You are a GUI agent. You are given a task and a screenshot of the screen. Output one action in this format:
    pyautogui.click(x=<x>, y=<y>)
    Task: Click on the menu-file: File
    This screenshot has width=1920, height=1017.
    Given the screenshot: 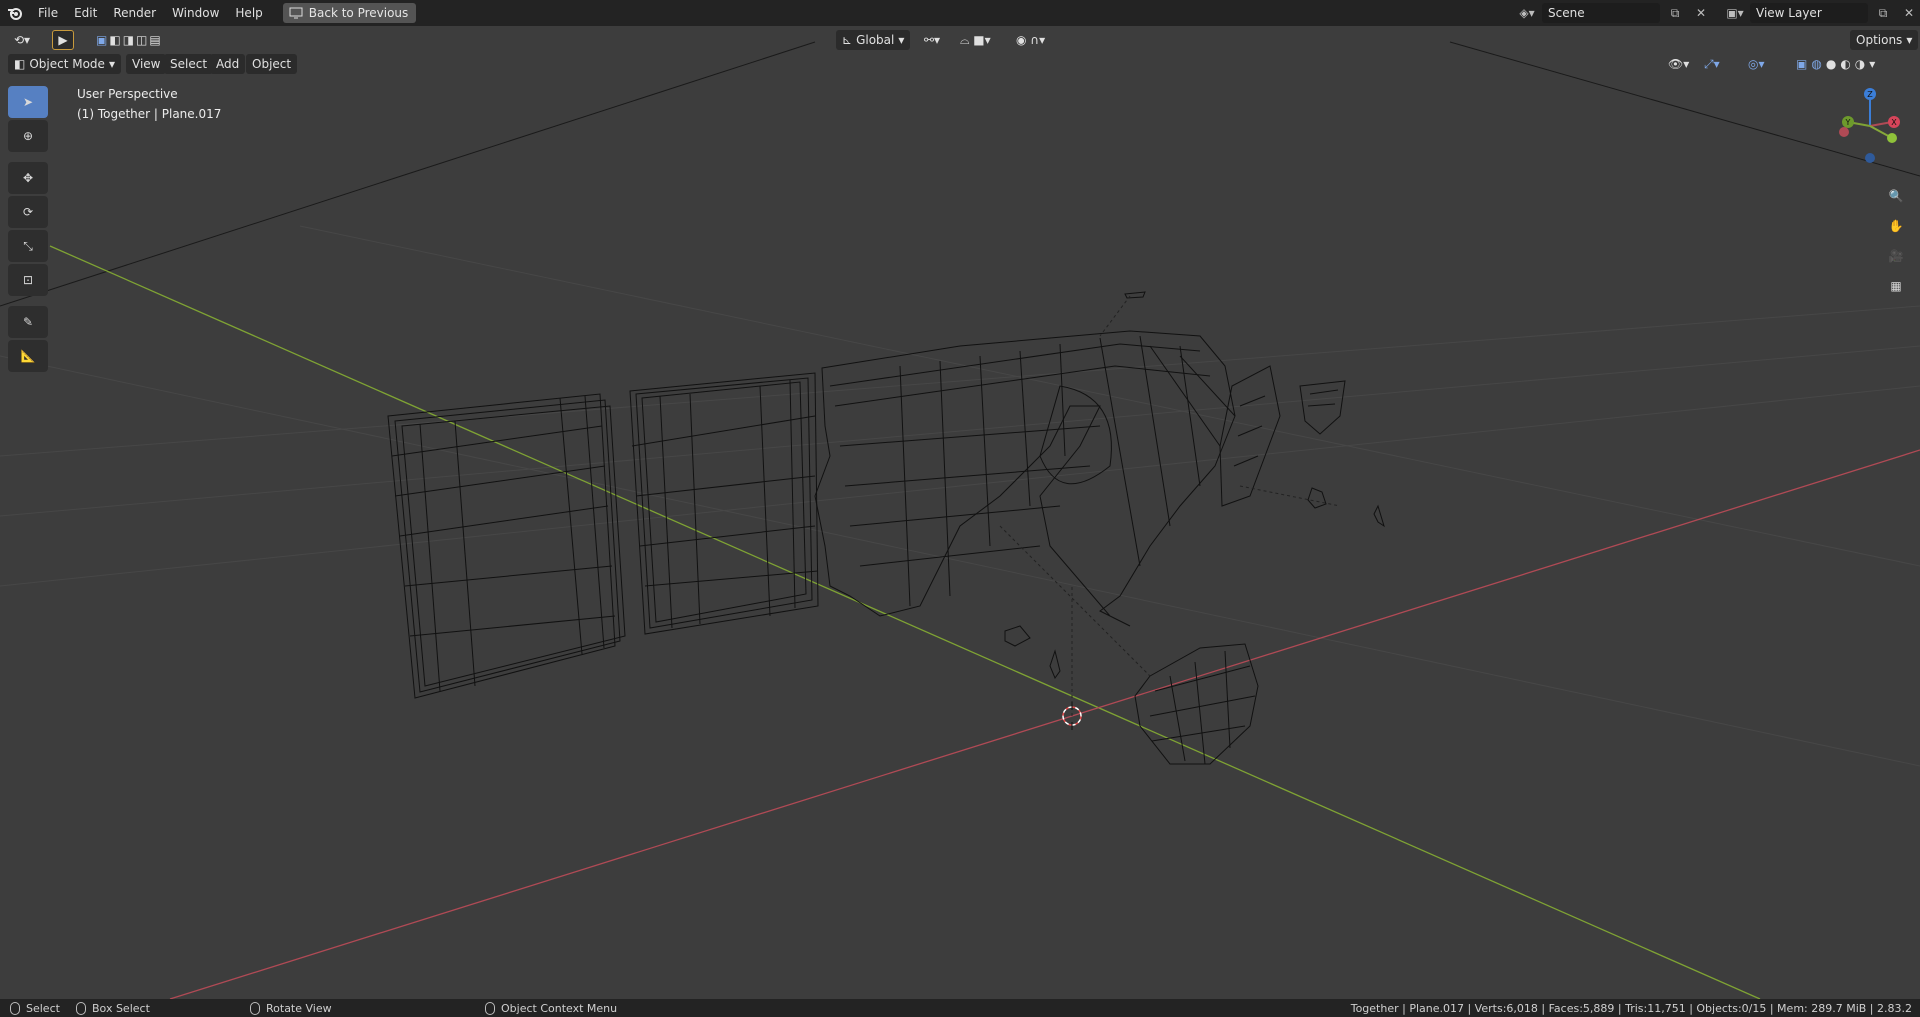 What is the action you would take?
    pyautogui.click(x=48, y=13)
    